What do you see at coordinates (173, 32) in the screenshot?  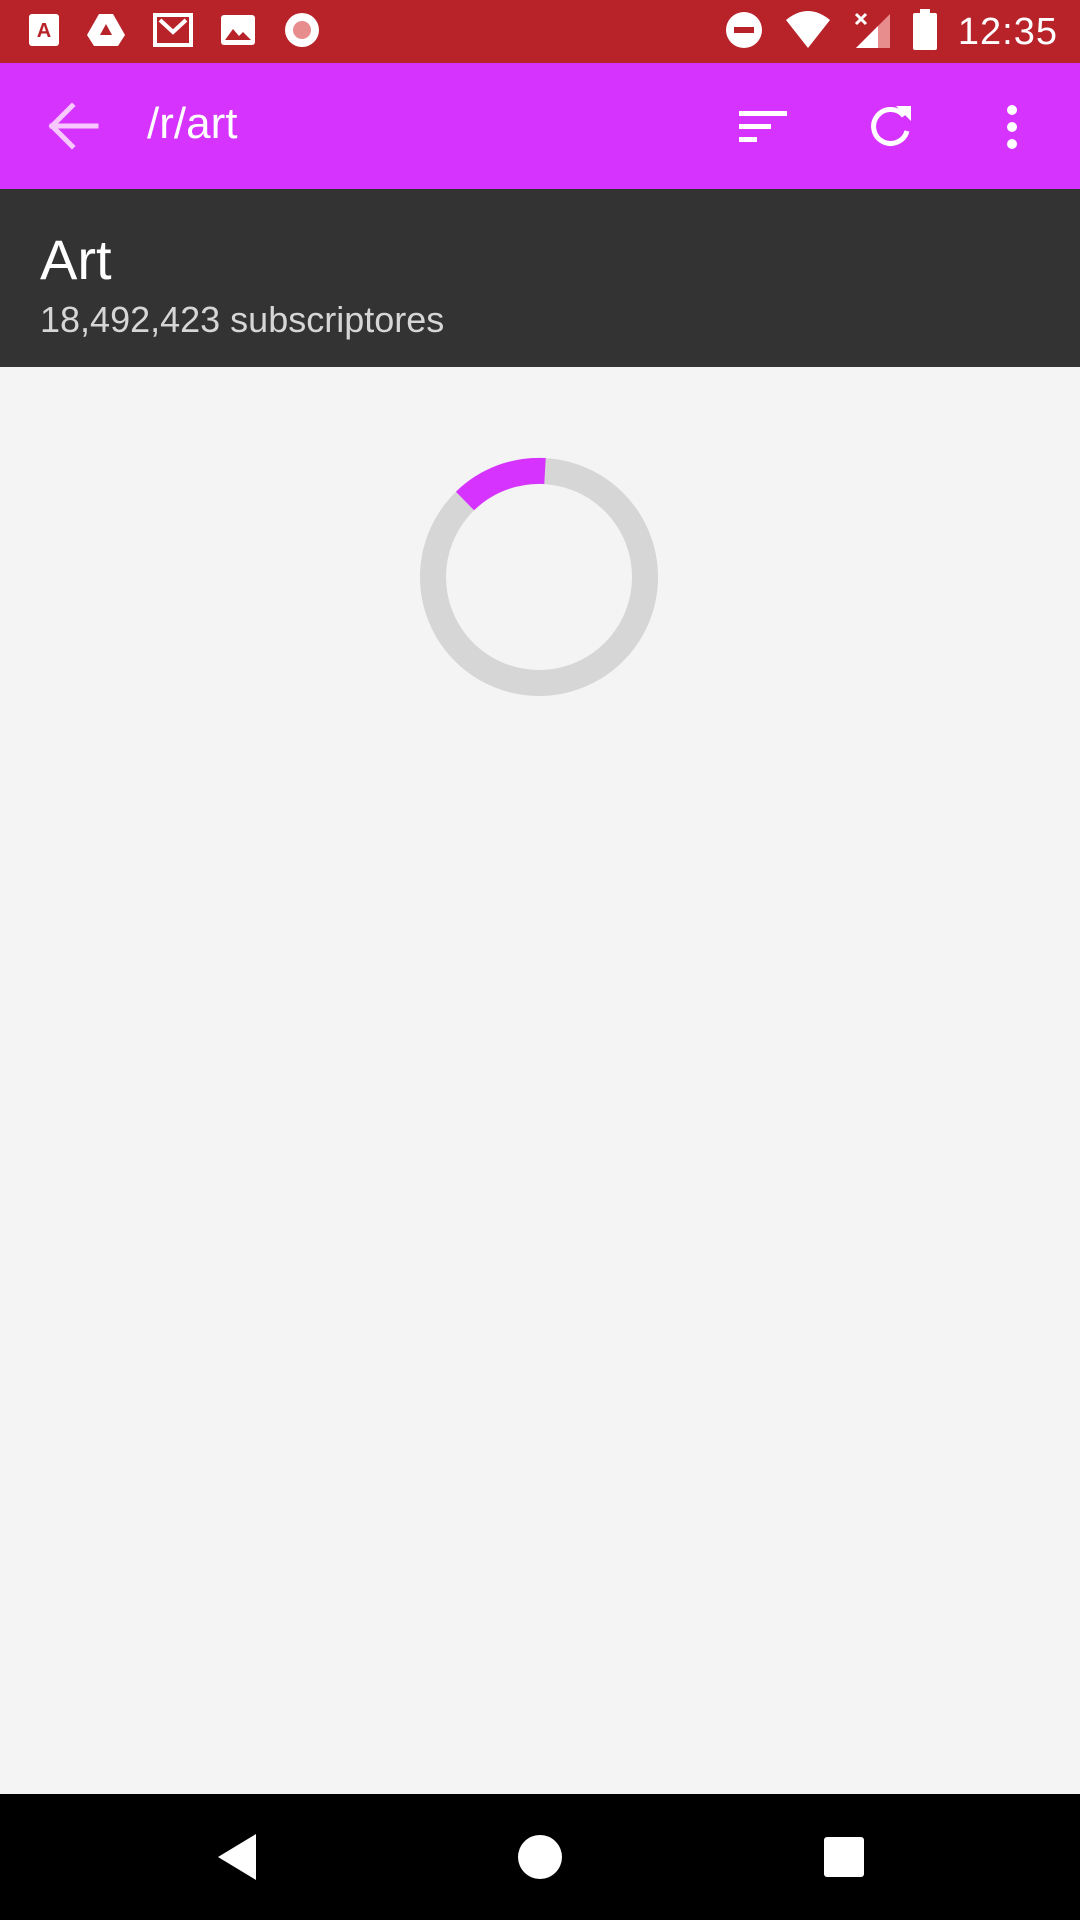 I see `gmail-icon` at bounding box center [173, 32].